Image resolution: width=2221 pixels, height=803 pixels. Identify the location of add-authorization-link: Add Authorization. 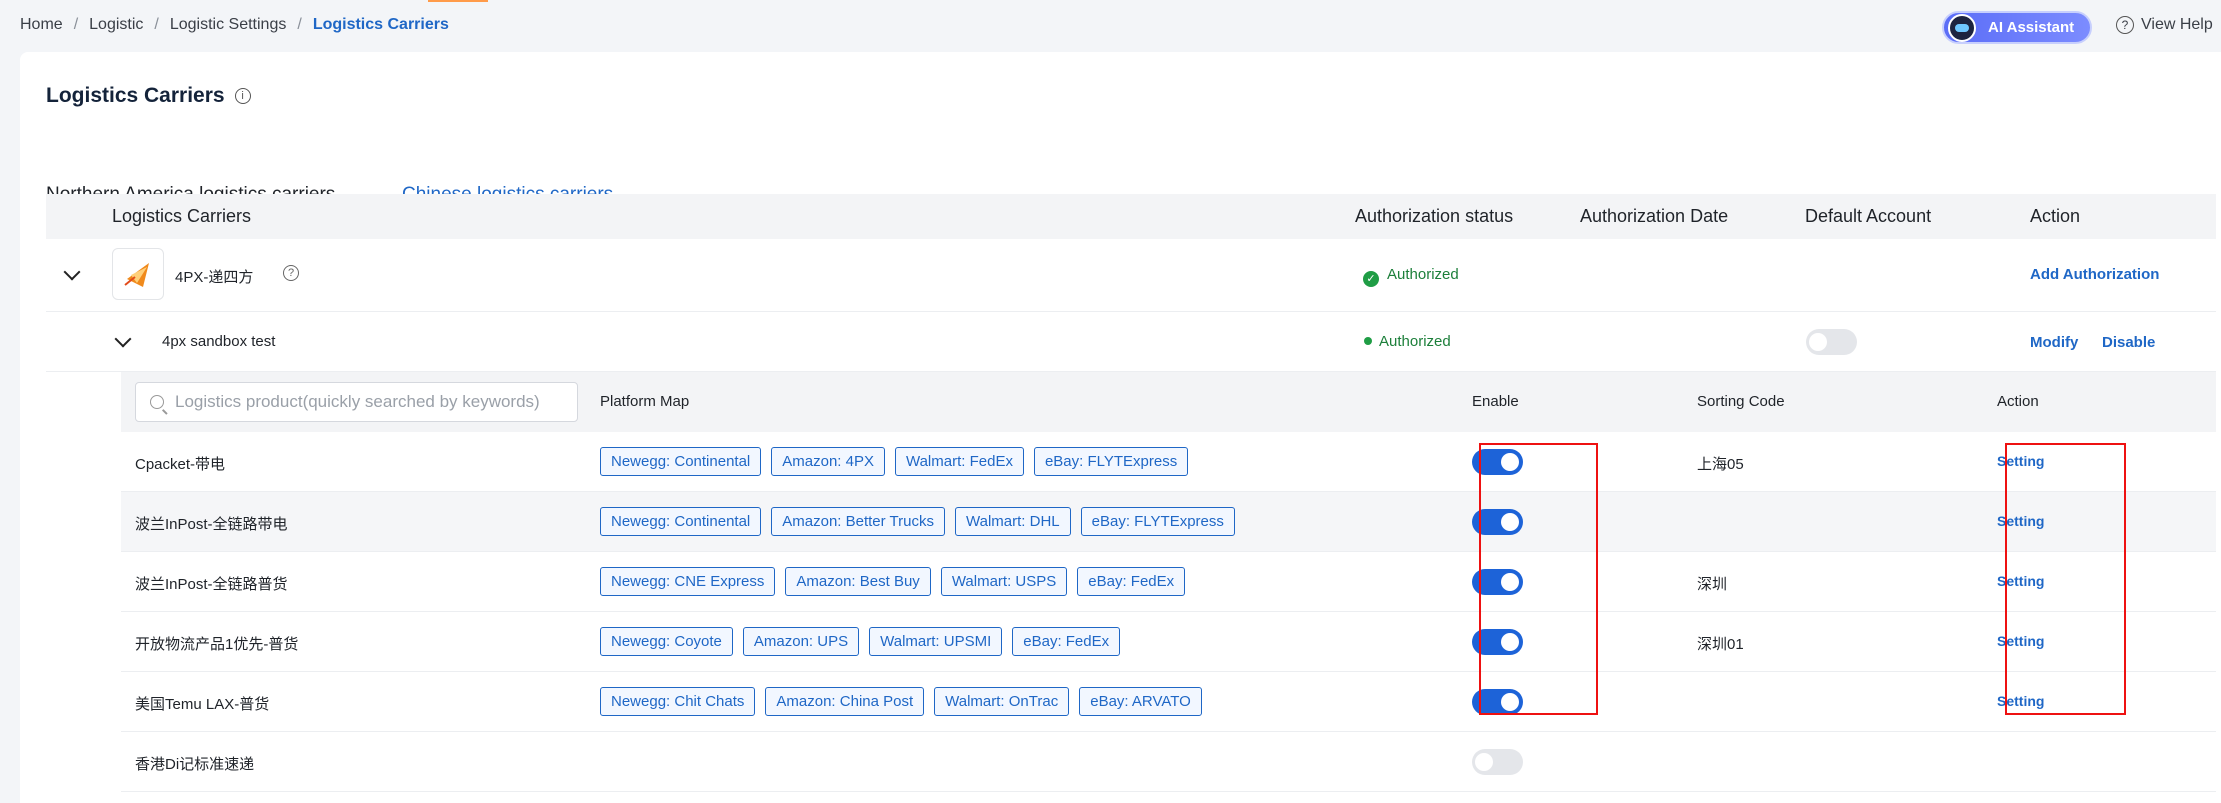
(2094, 274).